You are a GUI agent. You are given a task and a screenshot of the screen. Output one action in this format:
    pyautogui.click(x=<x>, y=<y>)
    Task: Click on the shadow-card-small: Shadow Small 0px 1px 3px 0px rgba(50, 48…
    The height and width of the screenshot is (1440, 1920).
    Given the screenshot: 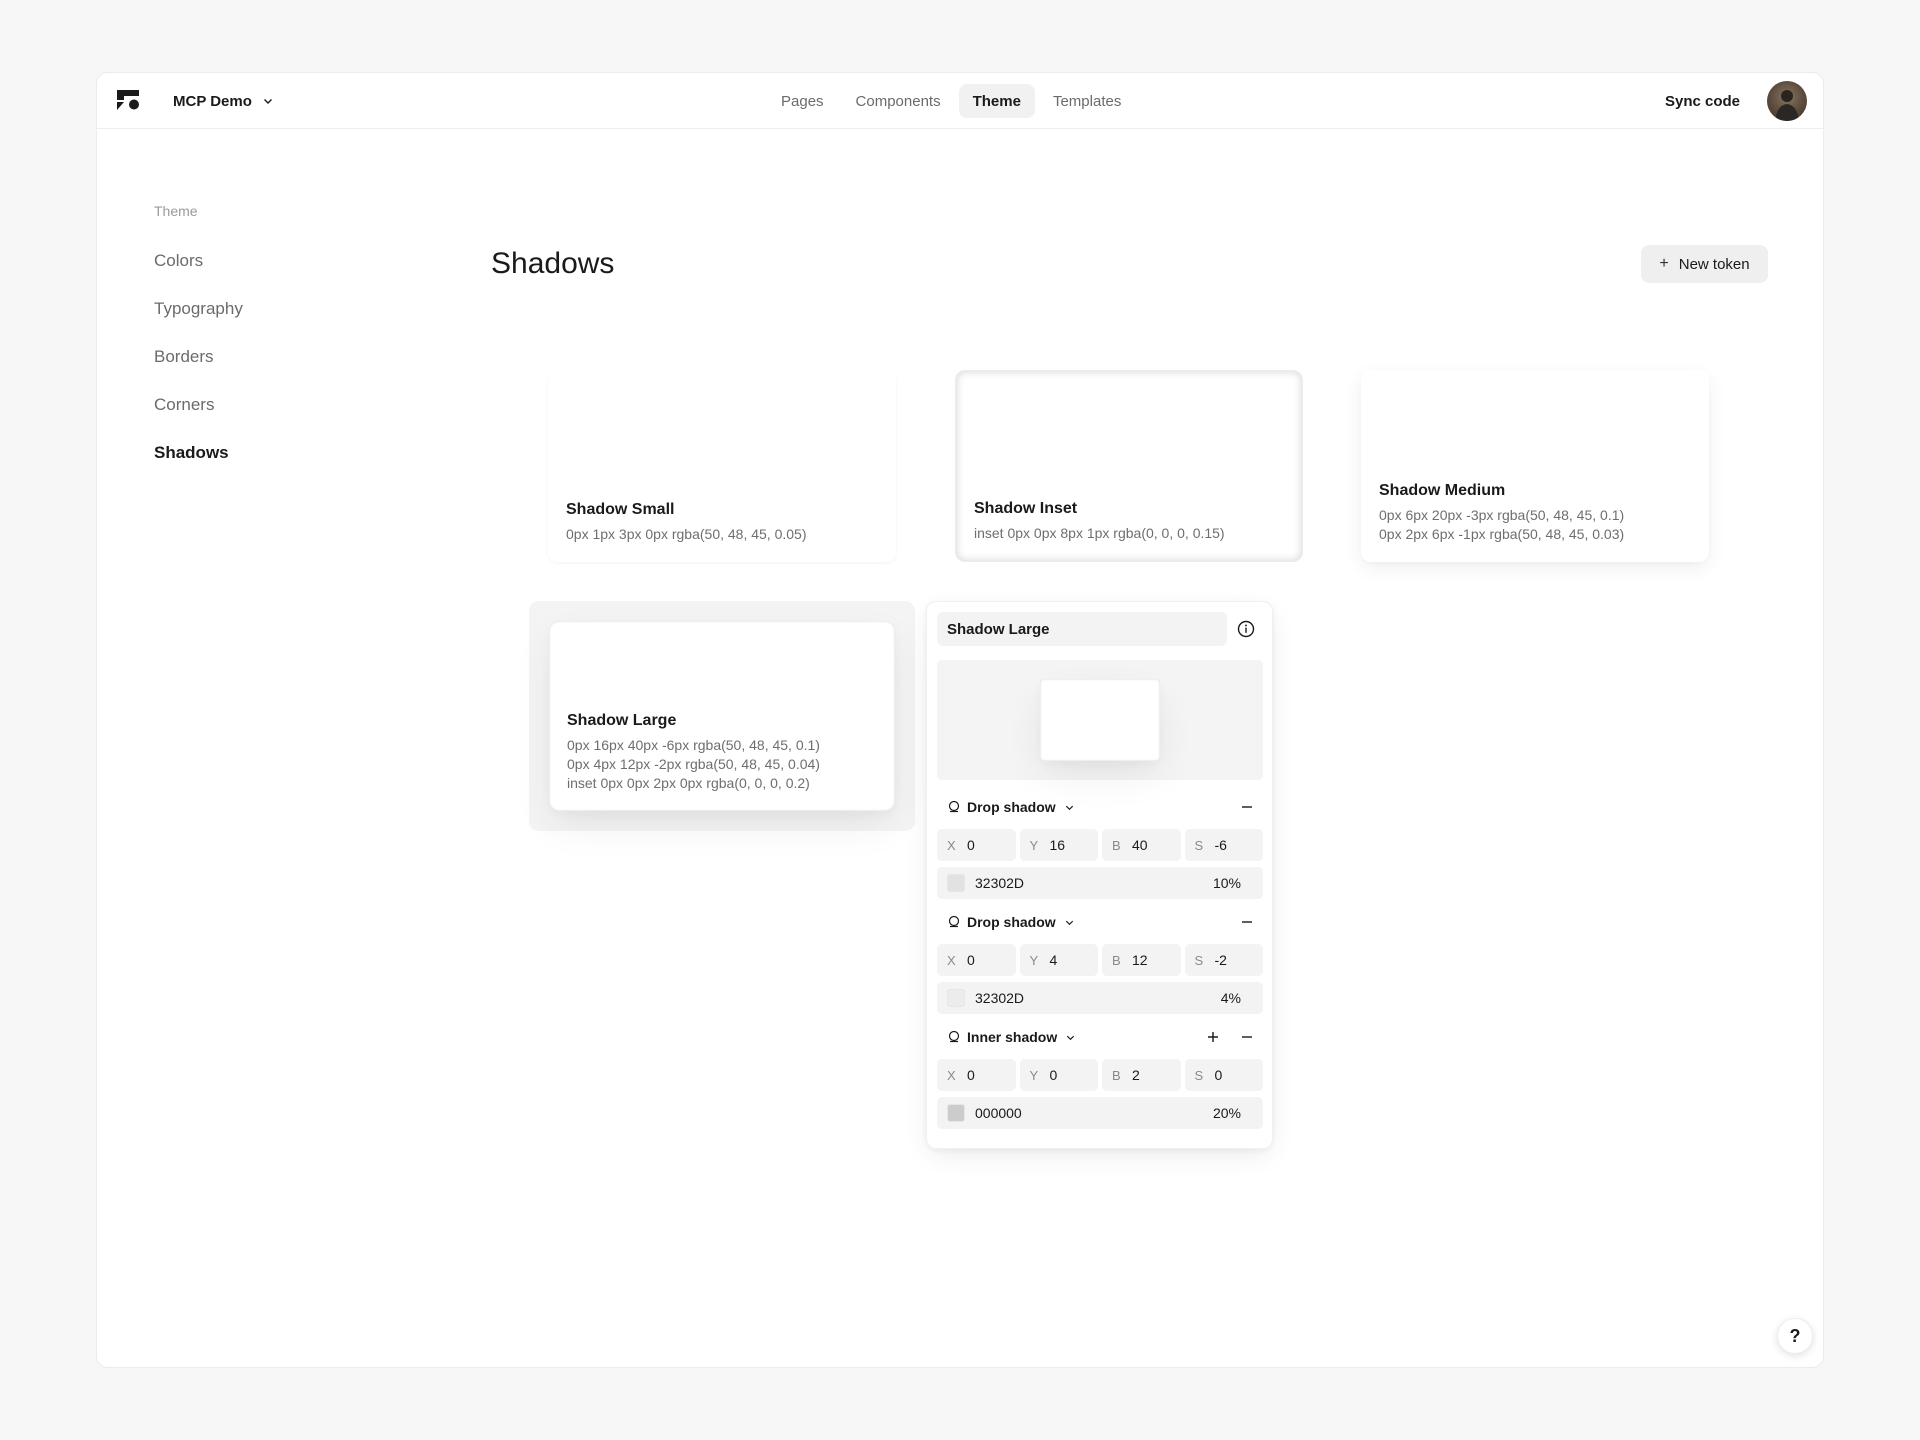 What is the action you would take?
    pyautogui.click(x=722, y=466)
    